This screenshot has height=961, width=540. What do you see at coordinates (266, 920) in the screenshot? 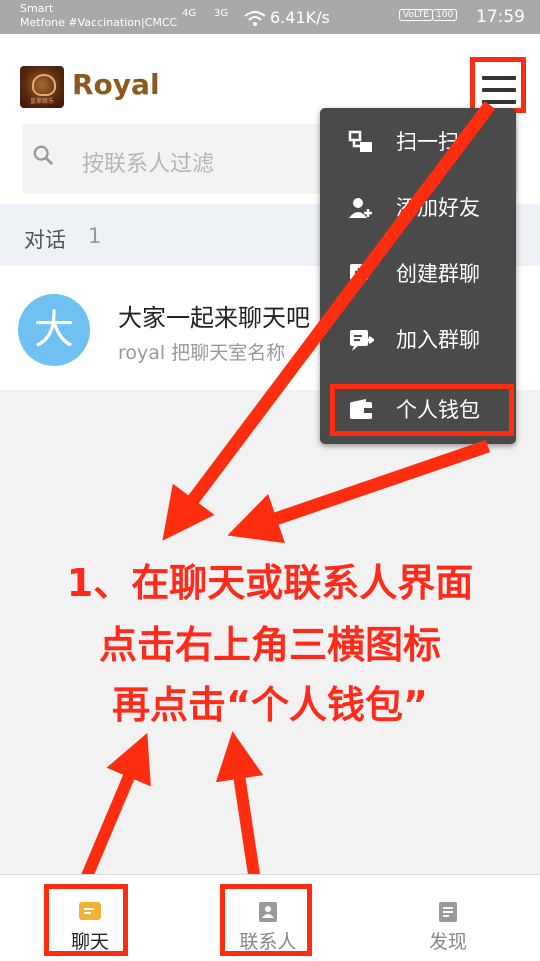
I see `contacts-tab-highlight` at bounding box center [266, 920].